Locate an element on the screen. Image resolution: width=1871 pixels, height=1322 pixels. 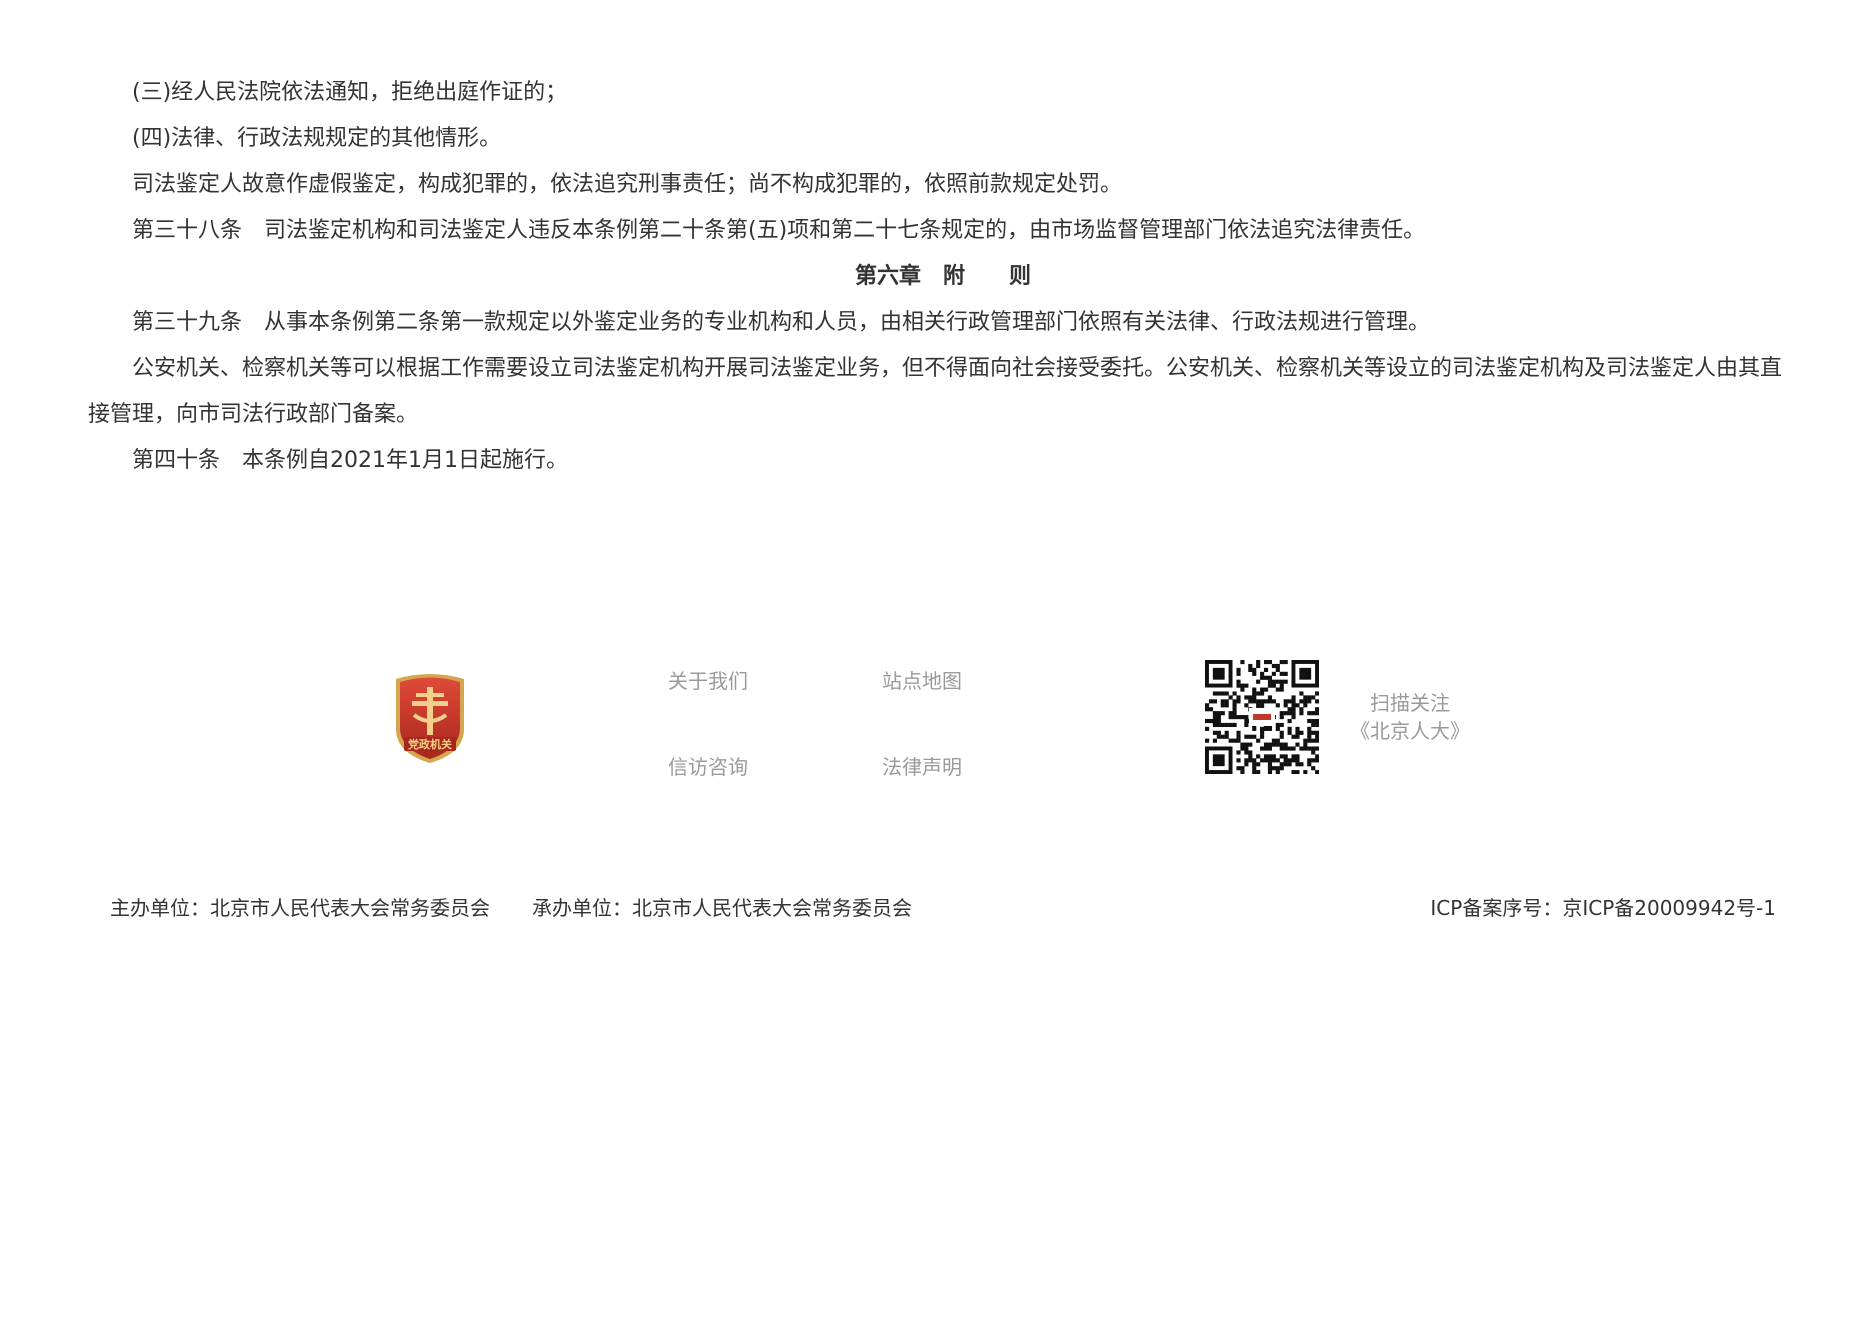
article-paragraph: (三)经人民法院依法通知，拒绝出庭作证的； is located at coordinates (350, 92).